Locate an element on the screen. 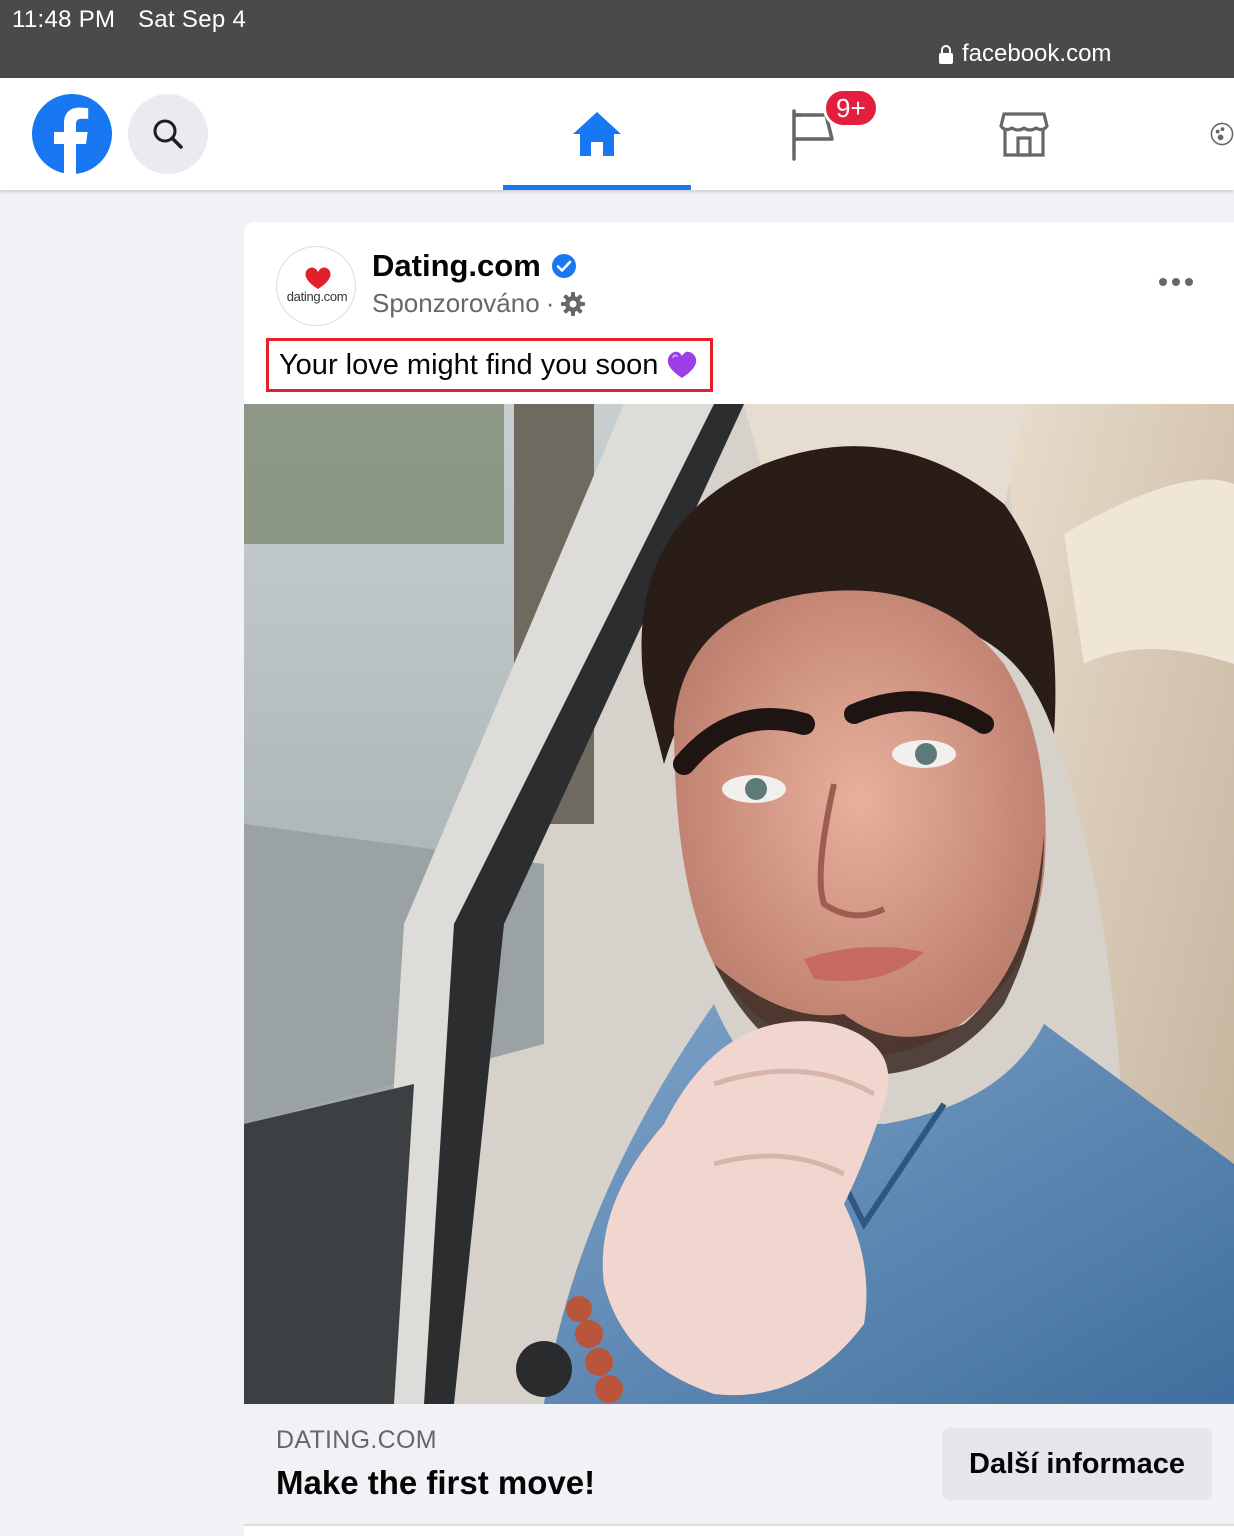 The height and width of the screenshot is (1536, 1234). tab-home is located at coordinates (597, 134).